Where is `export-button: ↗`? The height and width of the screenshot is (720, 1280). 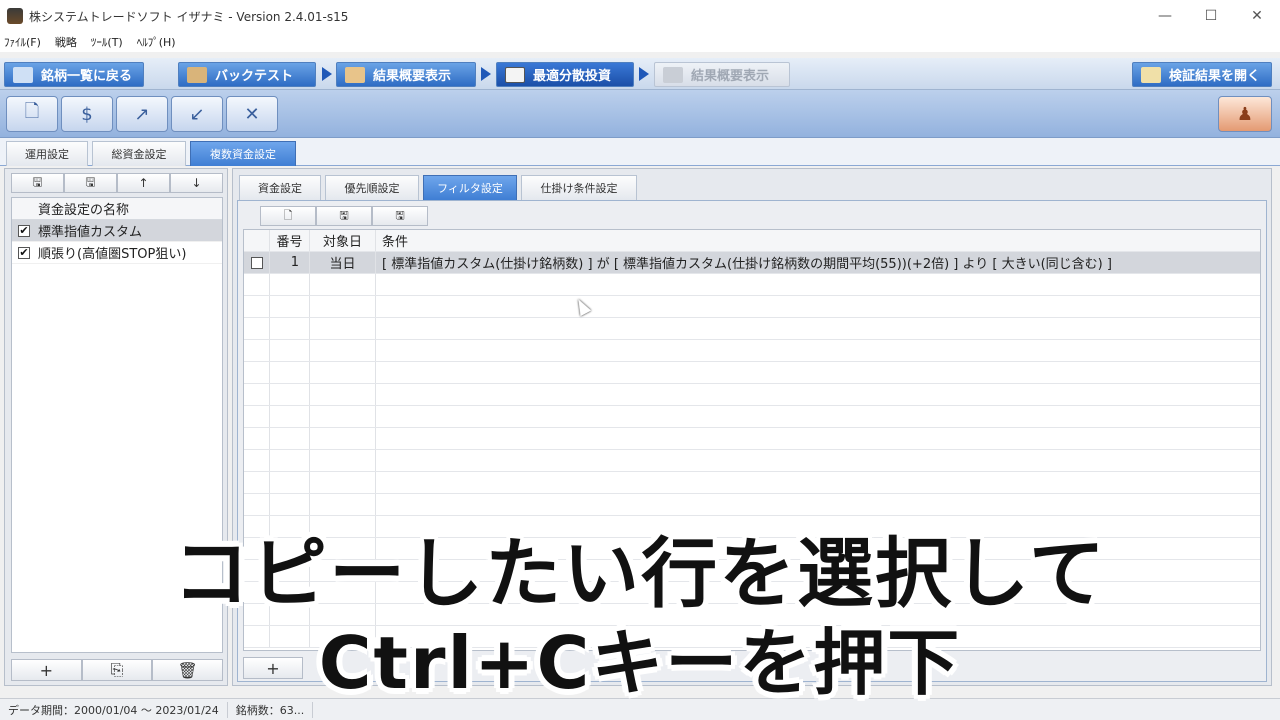 export-button: ↗ is located at coordinates (142, 114).